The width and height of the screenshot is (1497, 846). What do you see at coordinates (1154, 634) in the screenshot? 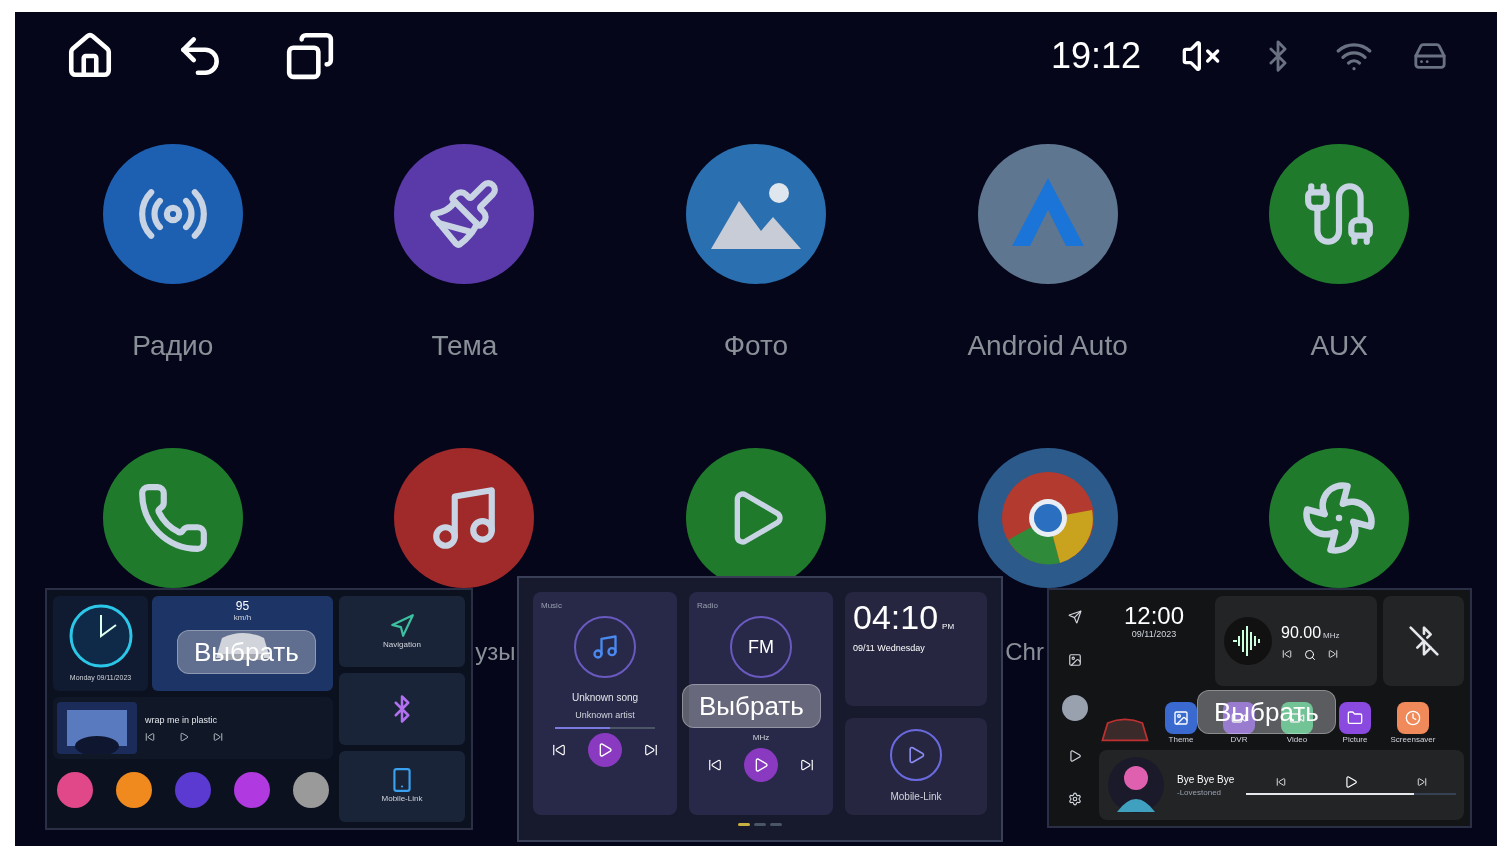
I see `date-text: 09/11/2023` at bounding box center [1154, 634].